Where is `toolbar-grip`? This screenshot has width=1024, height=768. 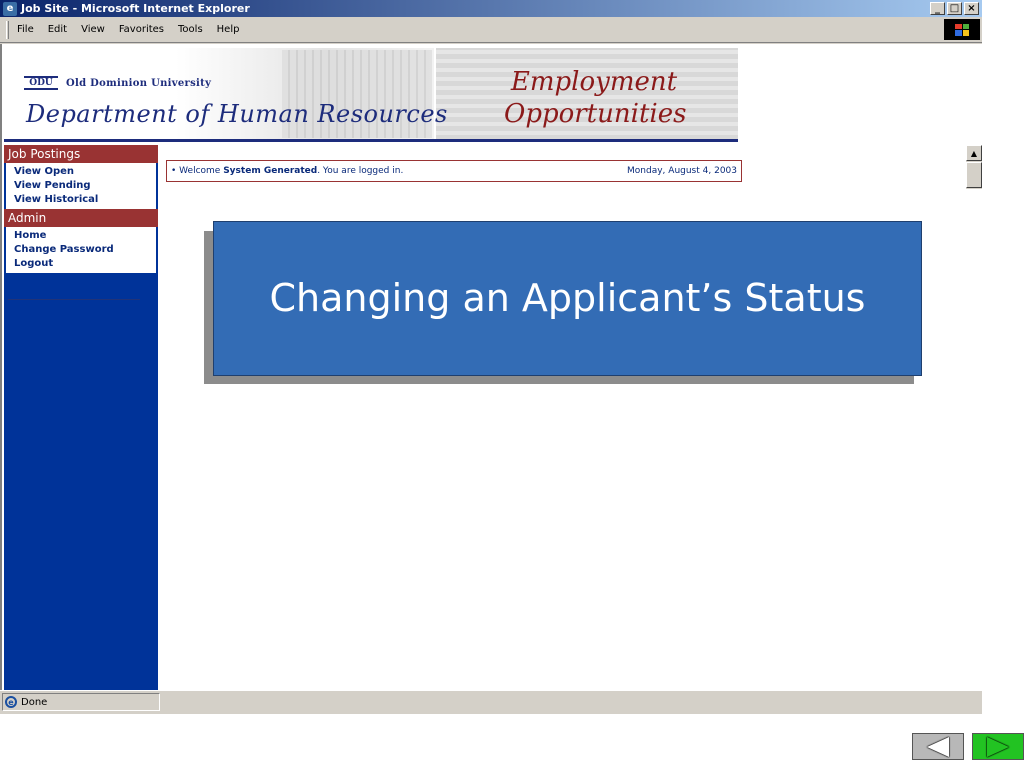 toolbar-grip is located at coordinates (7, 29).